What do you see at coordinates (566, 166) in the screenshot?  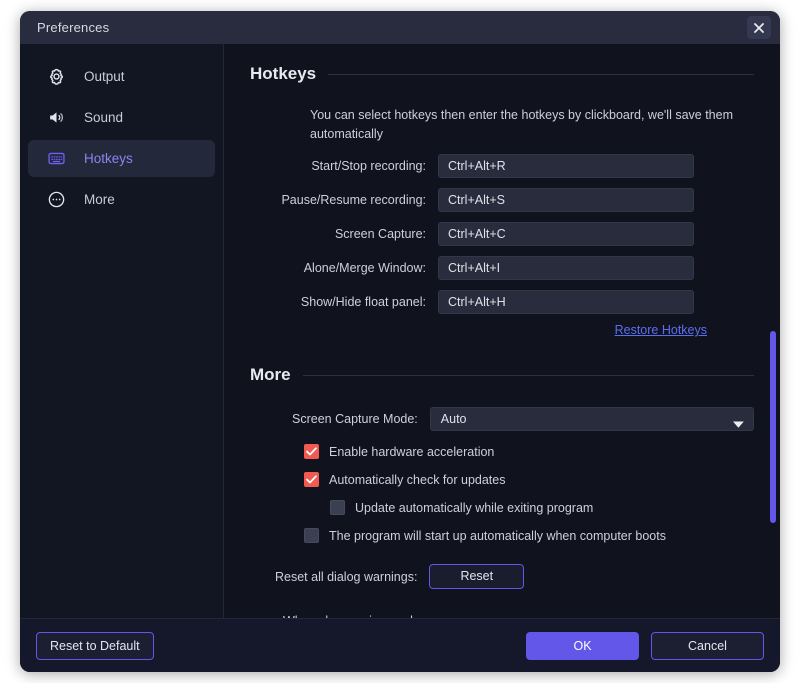 I see `hotkey-input-start-stop-recording` at bounding box center [566, 166].